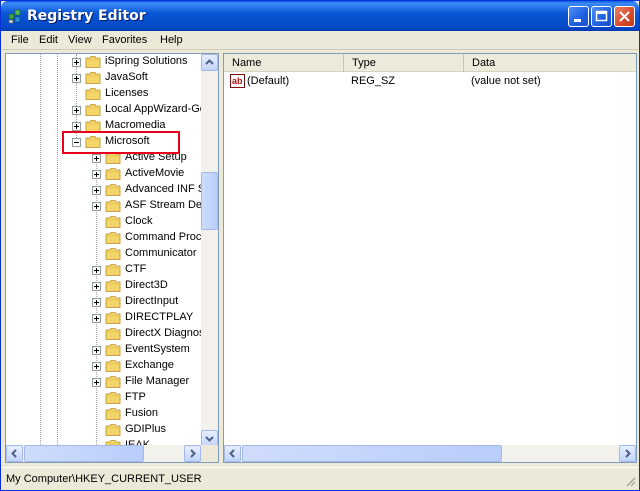 Image resolution: width=640 pixels, height=491 pixels. What do you see at coordinates (209, 250) in the screenshot?
I see `tree-vertical-scrollbar` at bounding box center [209, 250].